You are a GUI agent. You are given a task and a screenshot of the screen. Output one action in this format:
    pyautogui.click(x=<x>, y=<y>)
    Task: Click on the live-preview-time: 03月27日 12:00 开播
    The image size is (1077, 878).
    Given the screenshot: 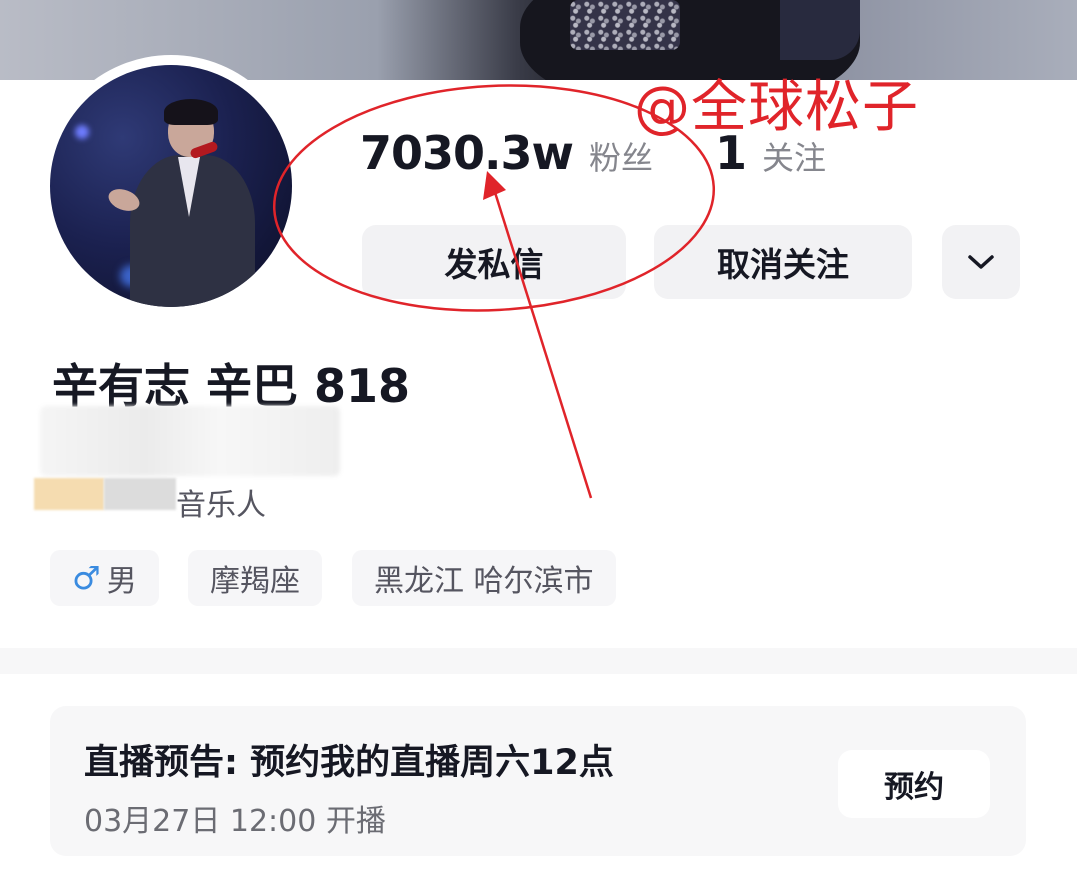 What is the action you would take?
    pyautogui.click(x=235, y=821)
    